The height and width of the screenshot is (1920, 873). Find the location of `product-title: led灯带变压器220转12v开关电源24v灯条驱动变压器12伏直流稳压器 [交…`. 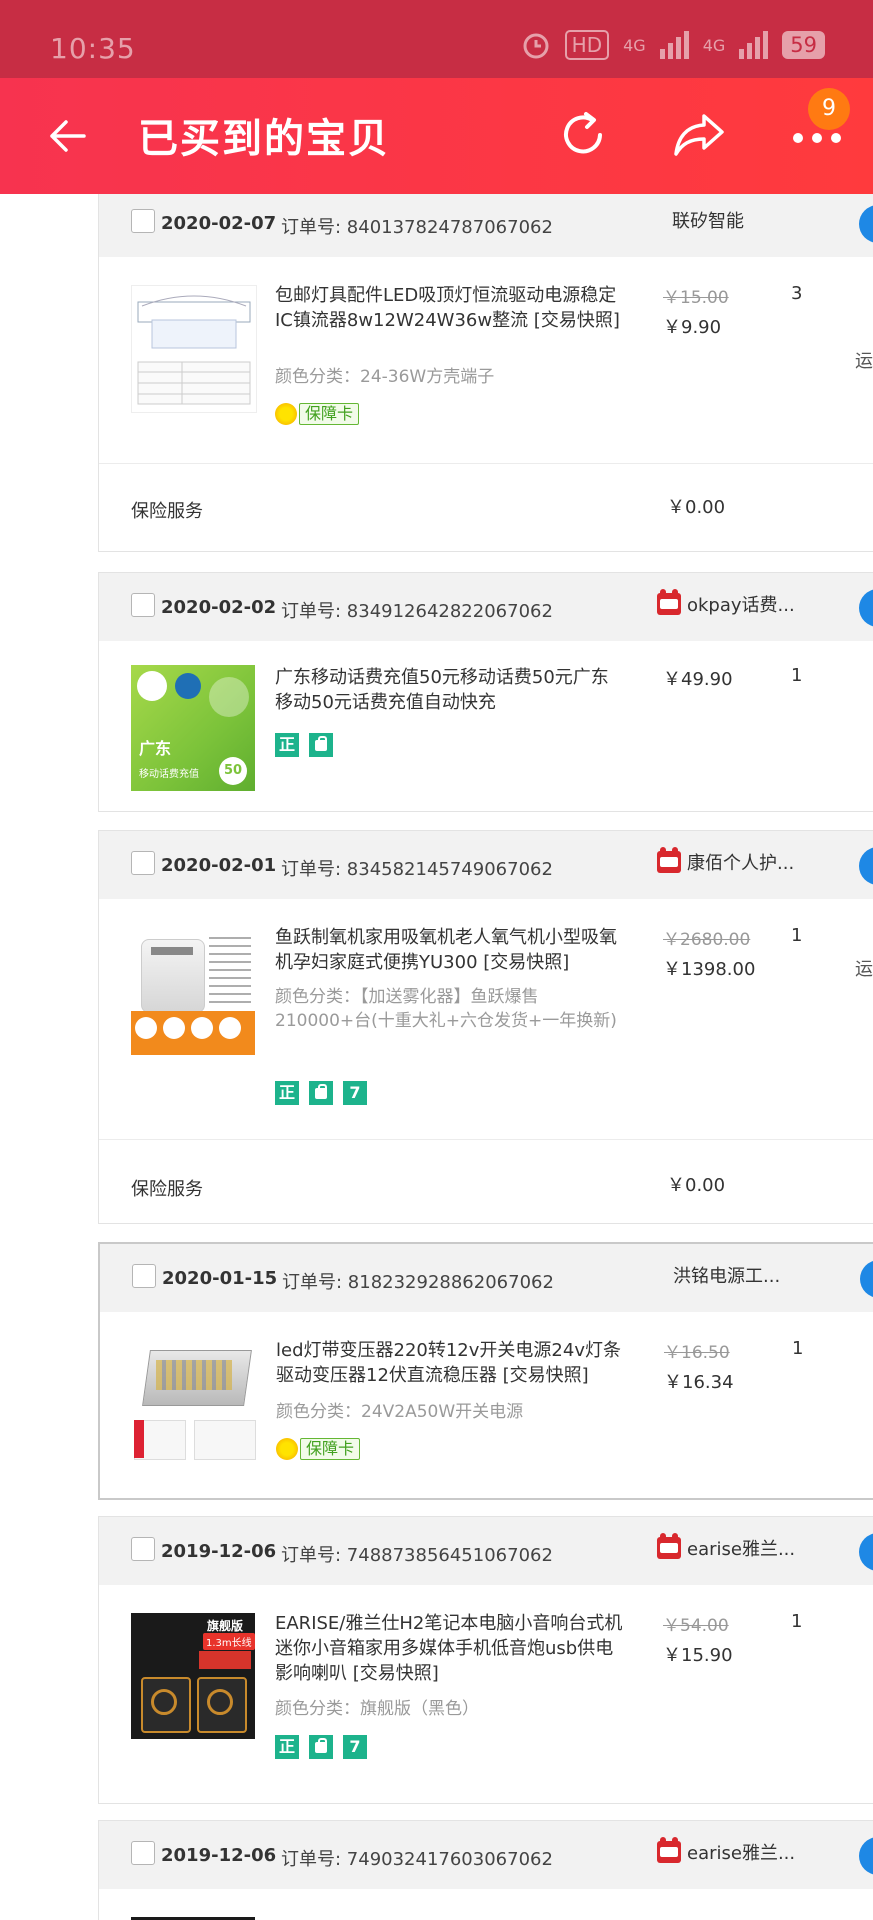

product-title: led灯带变压器220转12v开关电源24v灯条驱动变压器12伏直流稳压器 [交… is located at coordinates (451, 1363).